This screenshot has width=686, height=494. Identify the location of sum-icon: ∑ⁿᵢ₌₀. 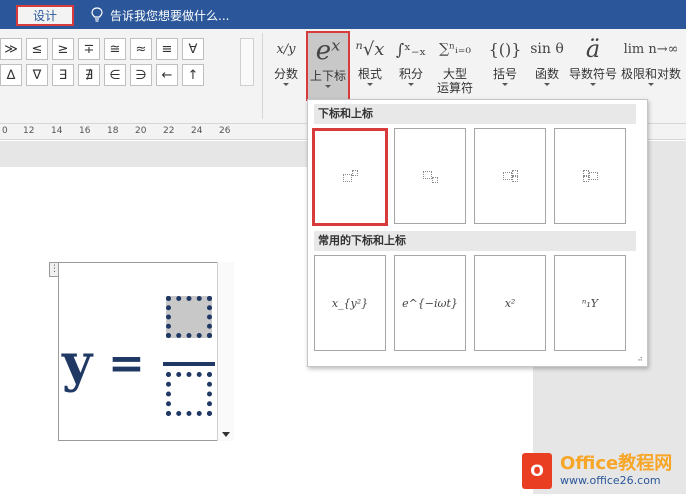
(455, 49).